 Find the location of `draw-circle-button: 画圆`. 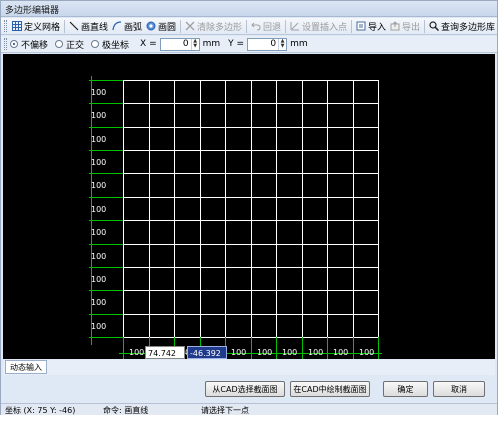

draw-circle-button: 画圆 is located at coordinates (161, 26).